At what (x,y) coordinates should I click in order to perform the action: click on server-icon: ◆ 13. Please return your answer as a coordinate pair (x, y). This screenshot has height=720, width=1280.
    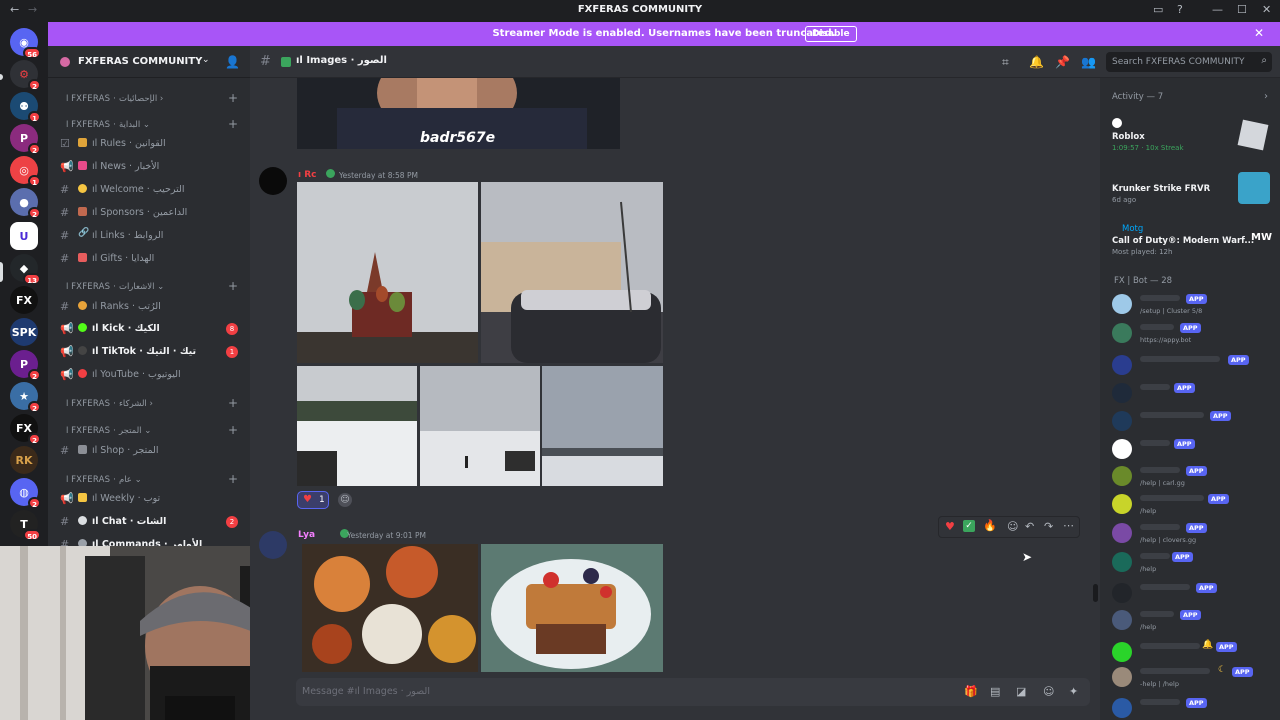
    Looking at the image, I should click on (25, 269).